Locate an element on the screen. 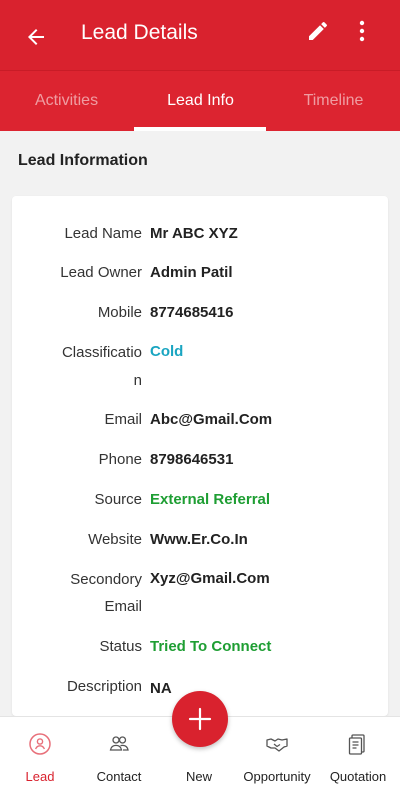  field-label-continued: n is located at coordinates (137, 380).